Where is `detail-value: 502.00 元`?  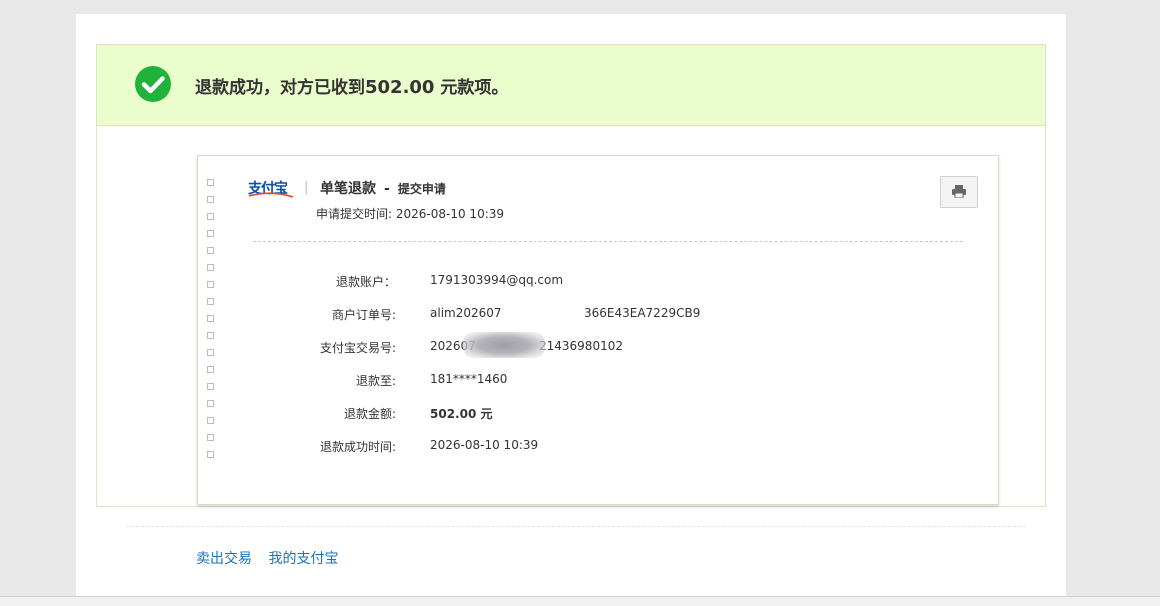
detail-value: 502.00 元 is located at coordinates (461, 414).